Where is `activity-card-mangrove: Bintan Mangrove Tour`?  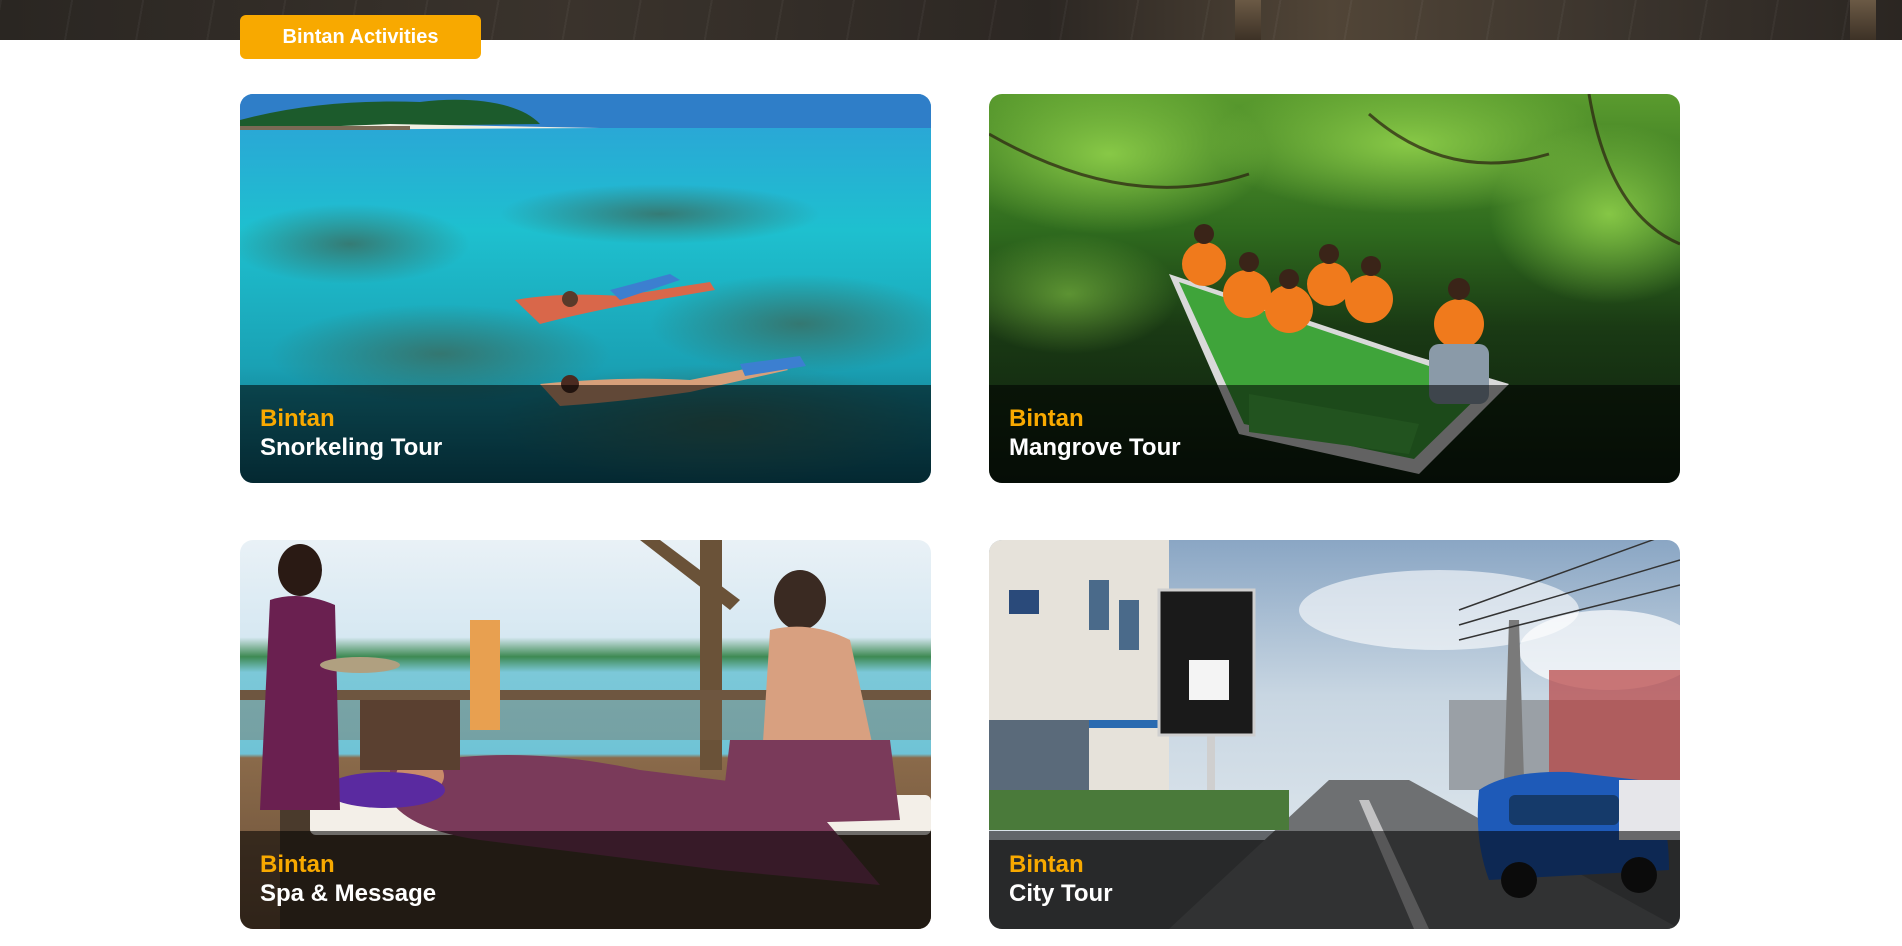 activity-card-mangrove: Bintan Mangrove Tour is located at coordinates (1334, 288).